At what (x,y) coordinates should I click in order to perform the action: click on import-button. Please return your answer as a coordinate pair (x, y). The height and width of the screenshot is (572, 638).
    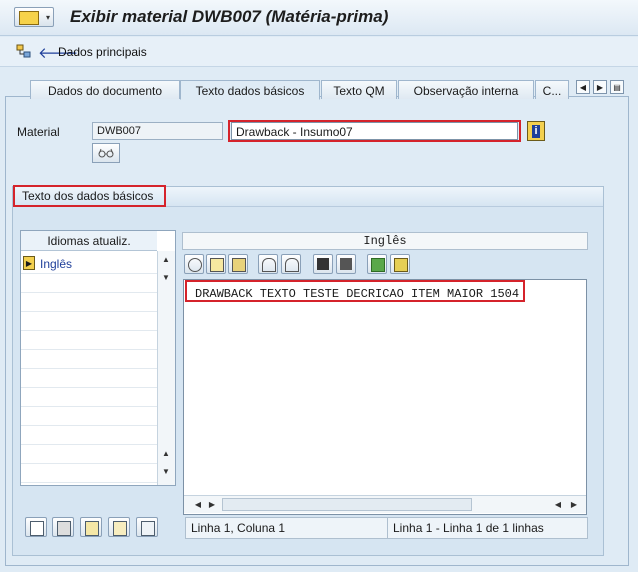
    Looking at the image, I should click on (377, 264).